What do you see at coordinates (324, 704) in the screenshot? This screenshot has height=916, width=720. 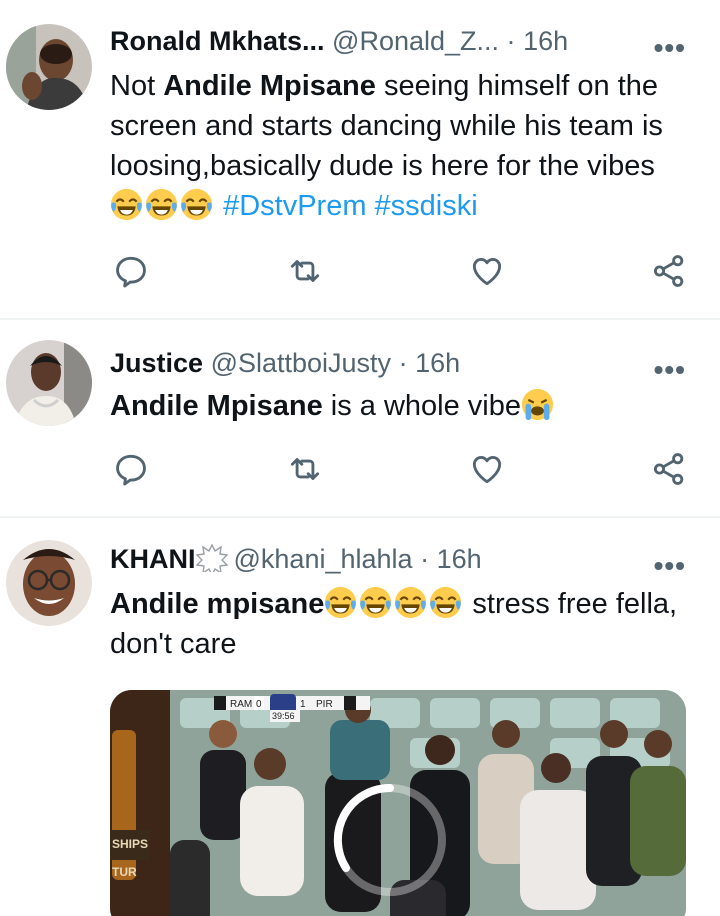 I see `away-team: PIR` at bounding box center [324, 704].